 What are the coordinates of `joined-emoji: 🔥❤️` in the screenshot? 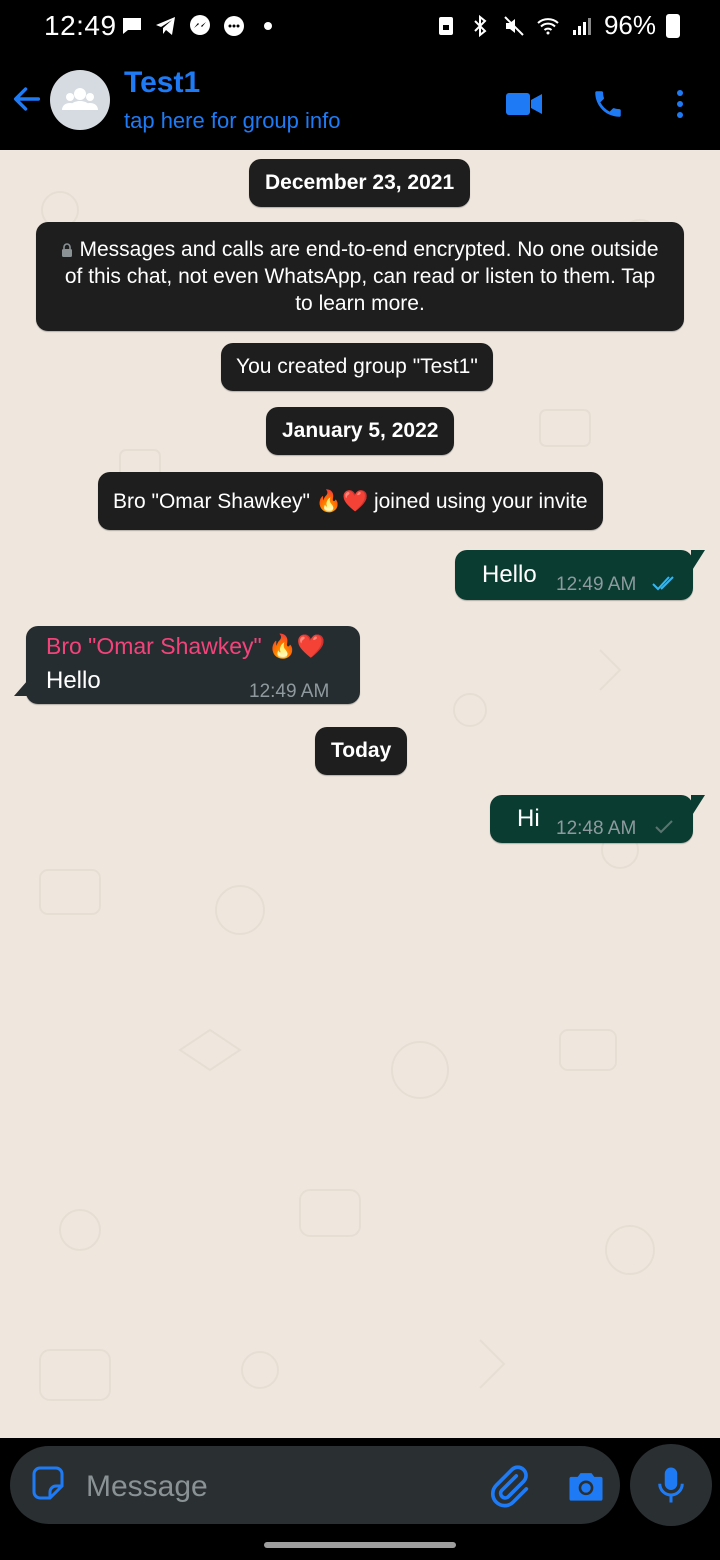 It's located at (342, 501).